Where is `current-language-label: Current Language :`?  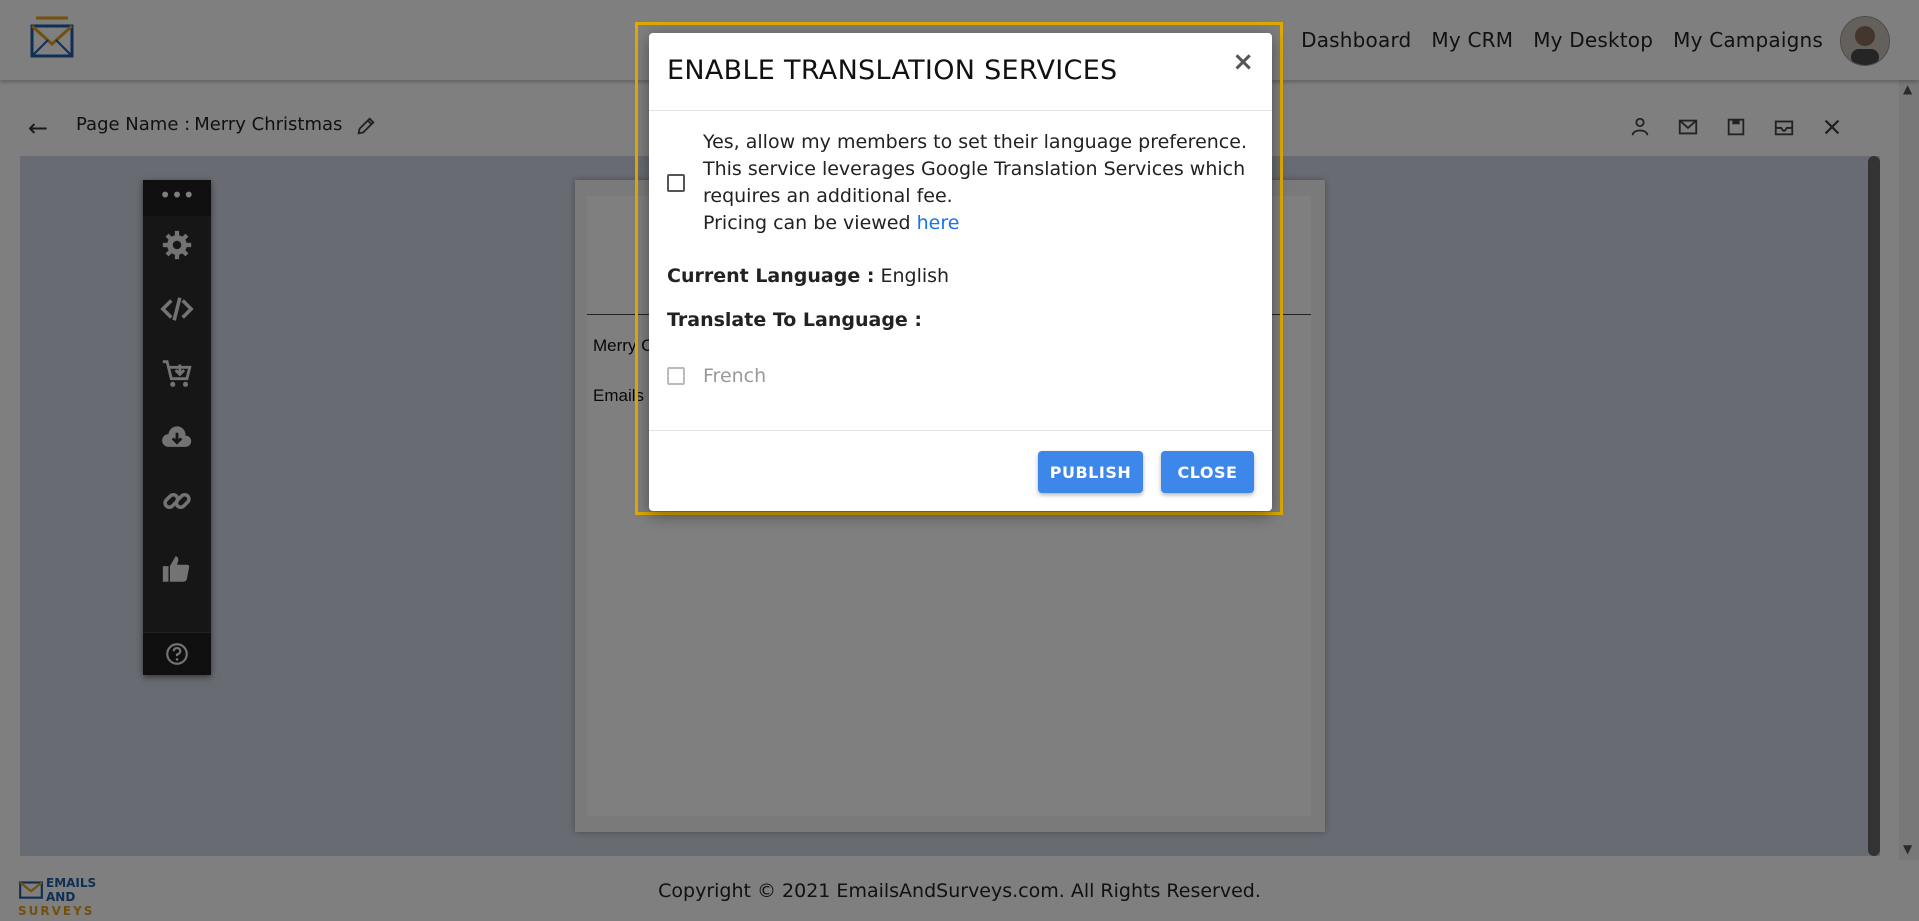 current-language-label: Current Language : is located at coordinates (771, 276).